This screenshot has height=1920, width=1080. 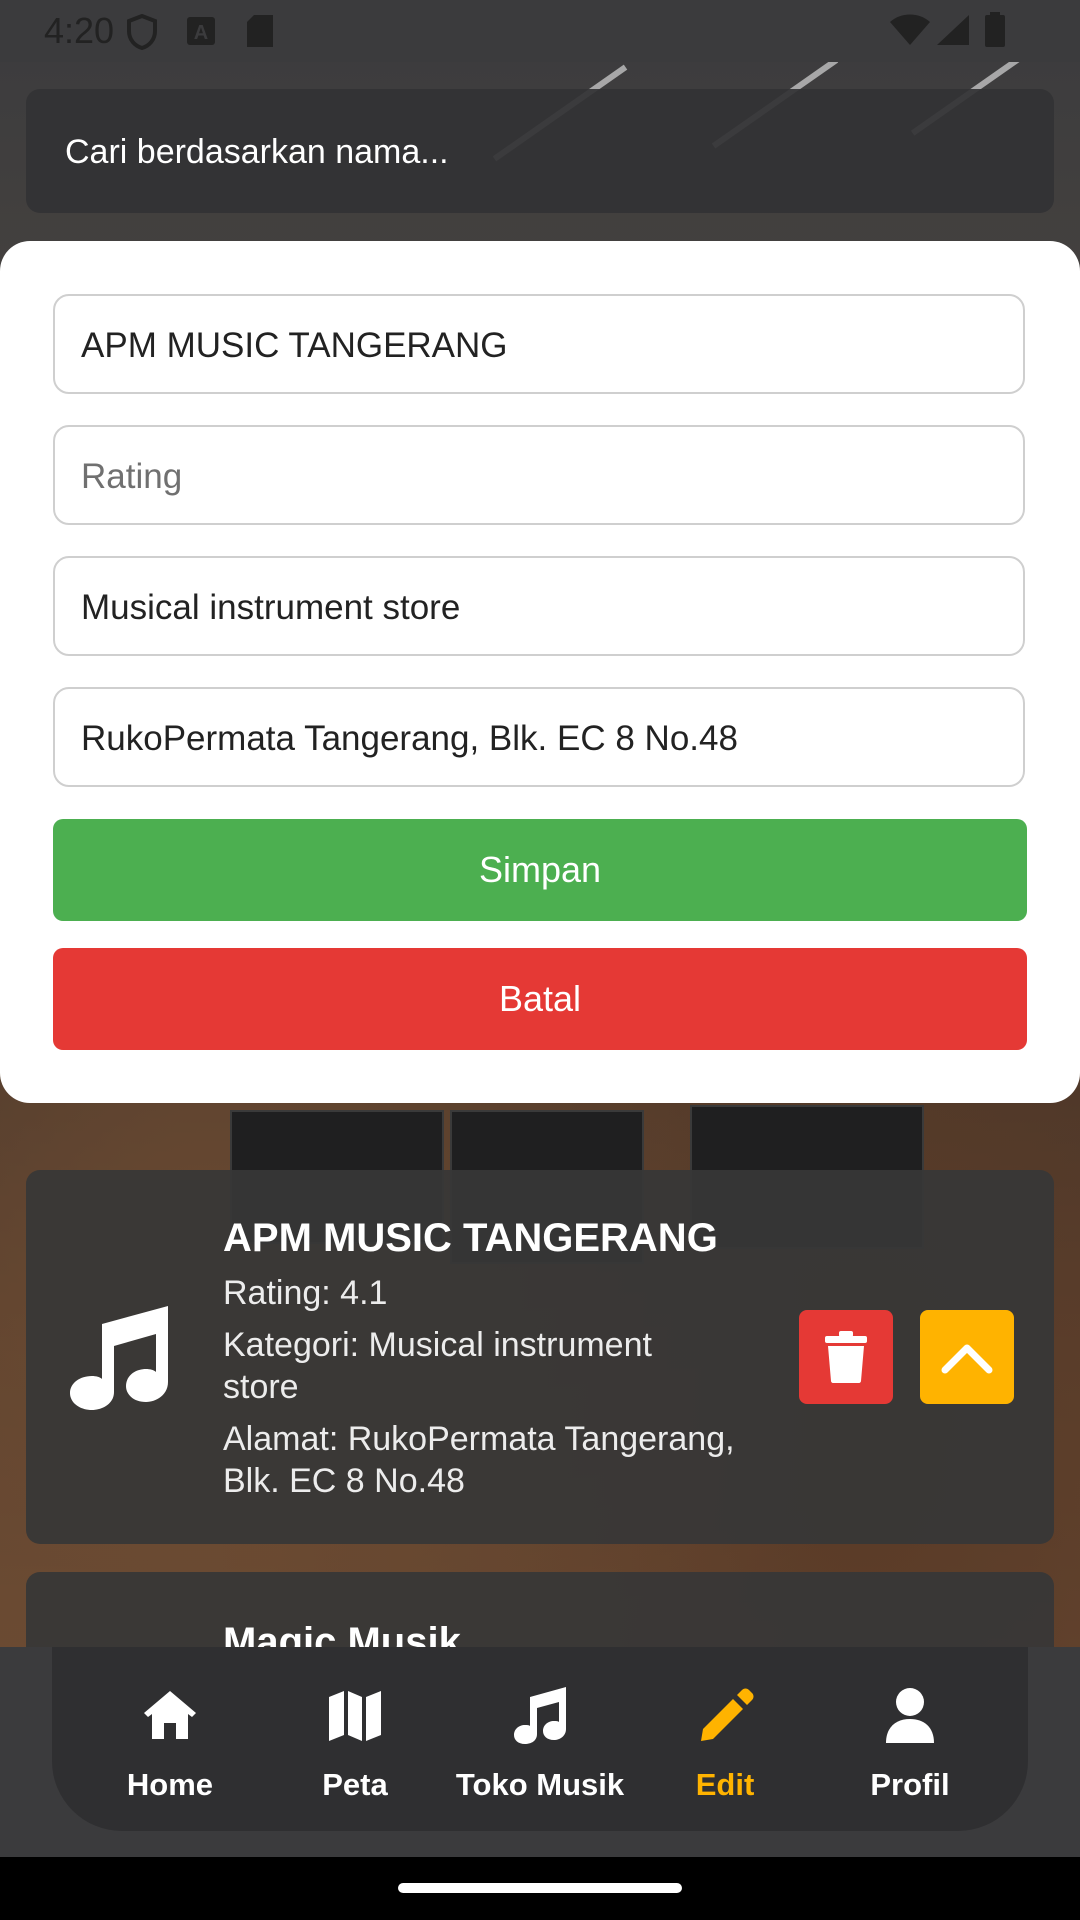 What do you see at coordinates (910, 1784) in the screenshot?
I see `nav-label-profil: Profil` at bounding box center [910, 1784].